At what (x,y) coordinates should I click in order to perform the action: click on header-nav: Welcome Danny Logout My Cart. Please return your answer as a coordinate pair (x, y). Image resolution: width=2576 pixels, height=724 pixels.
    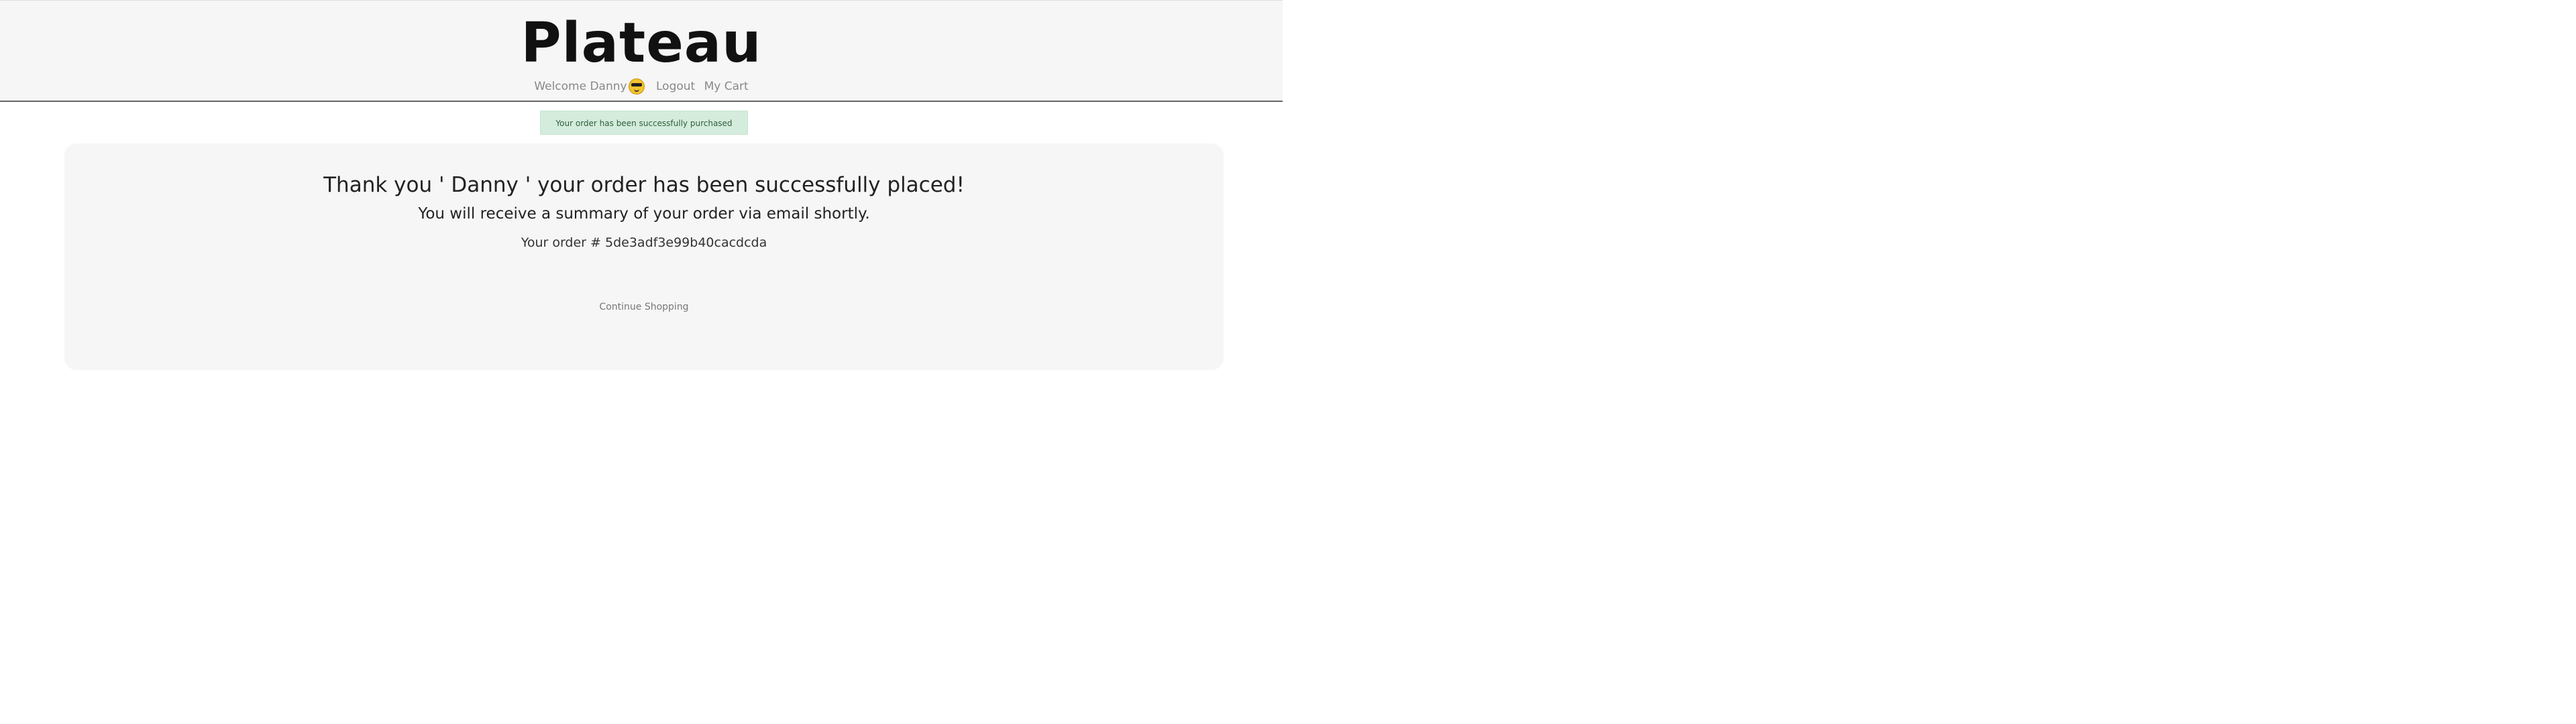
    Looking at the image, I should click on (641, 86).